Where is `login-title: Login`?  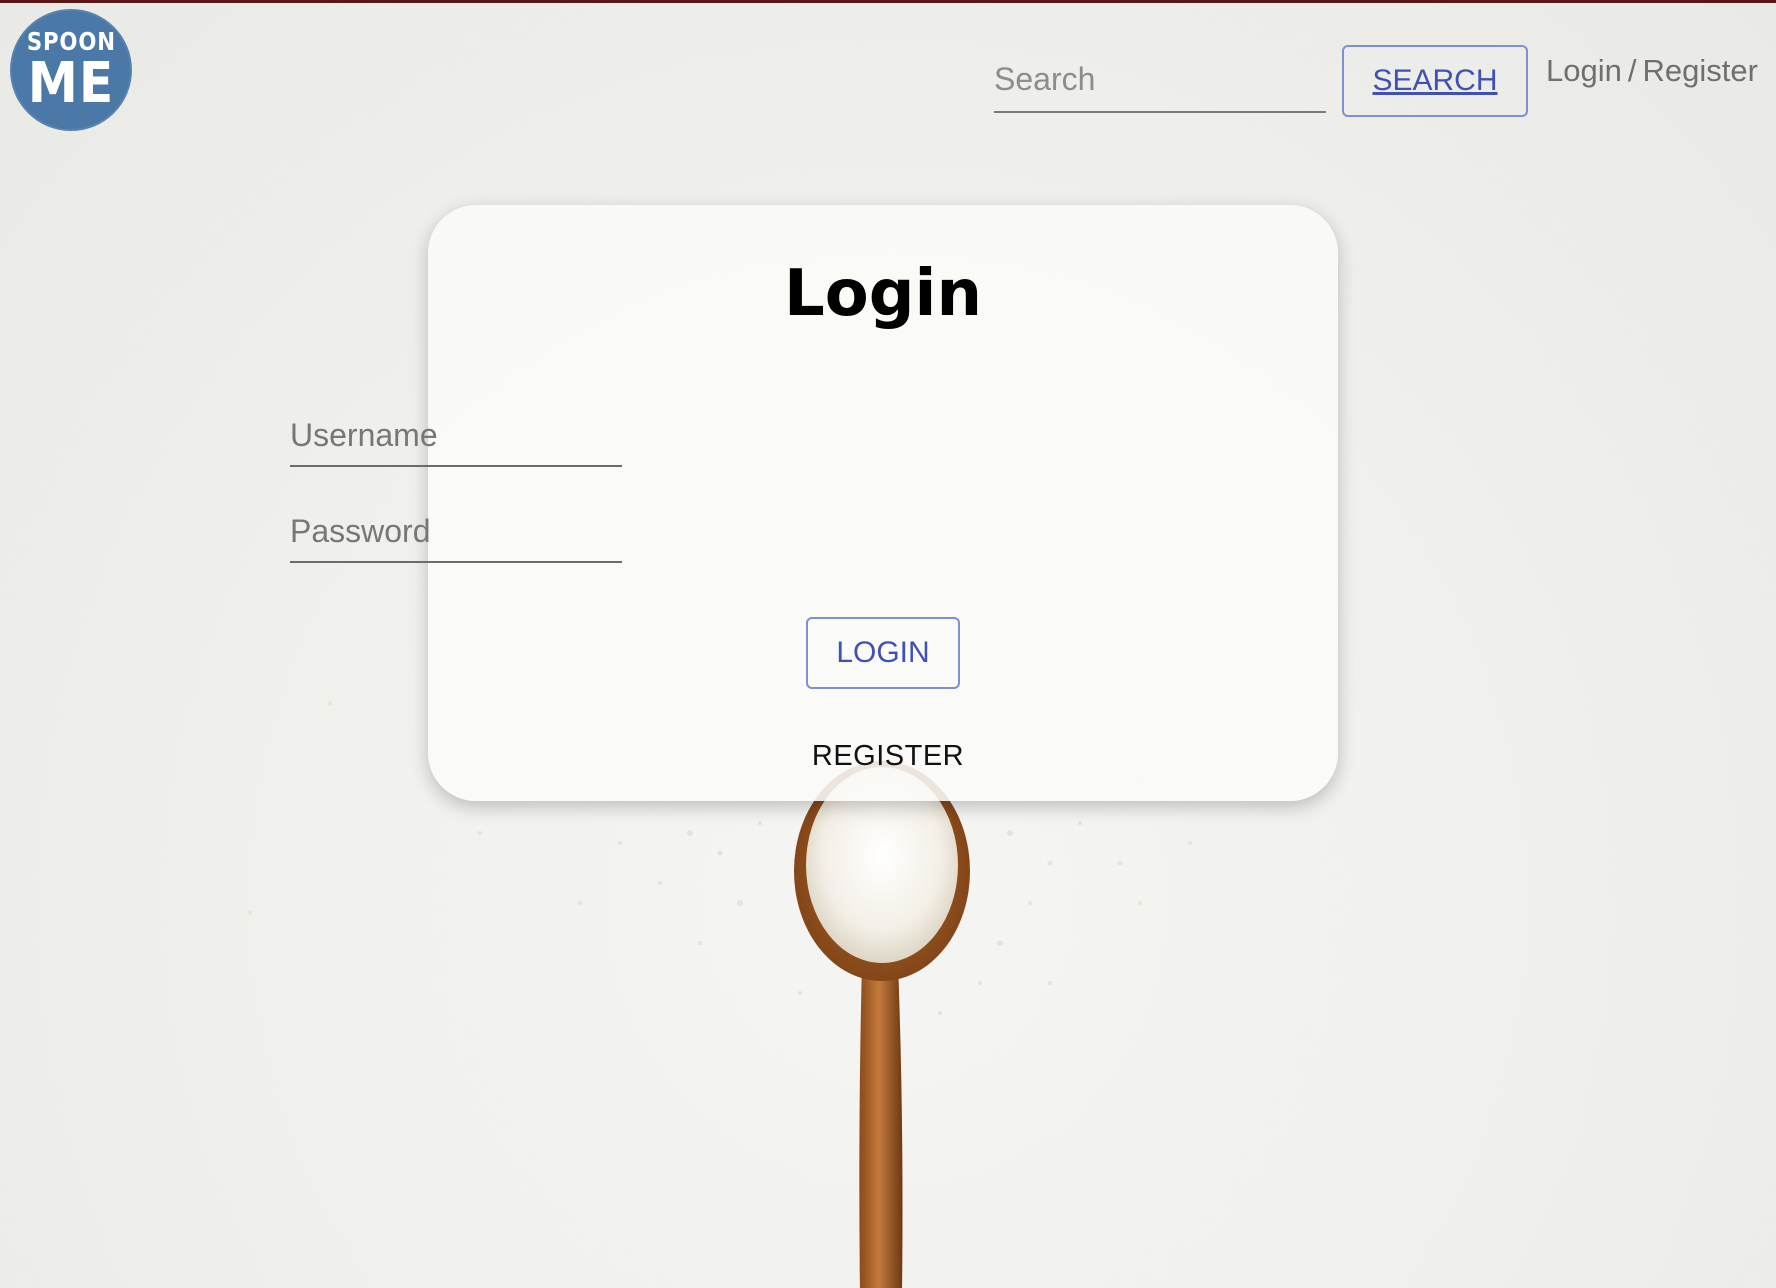 login-title: Login is located at coordinates (883, 294).